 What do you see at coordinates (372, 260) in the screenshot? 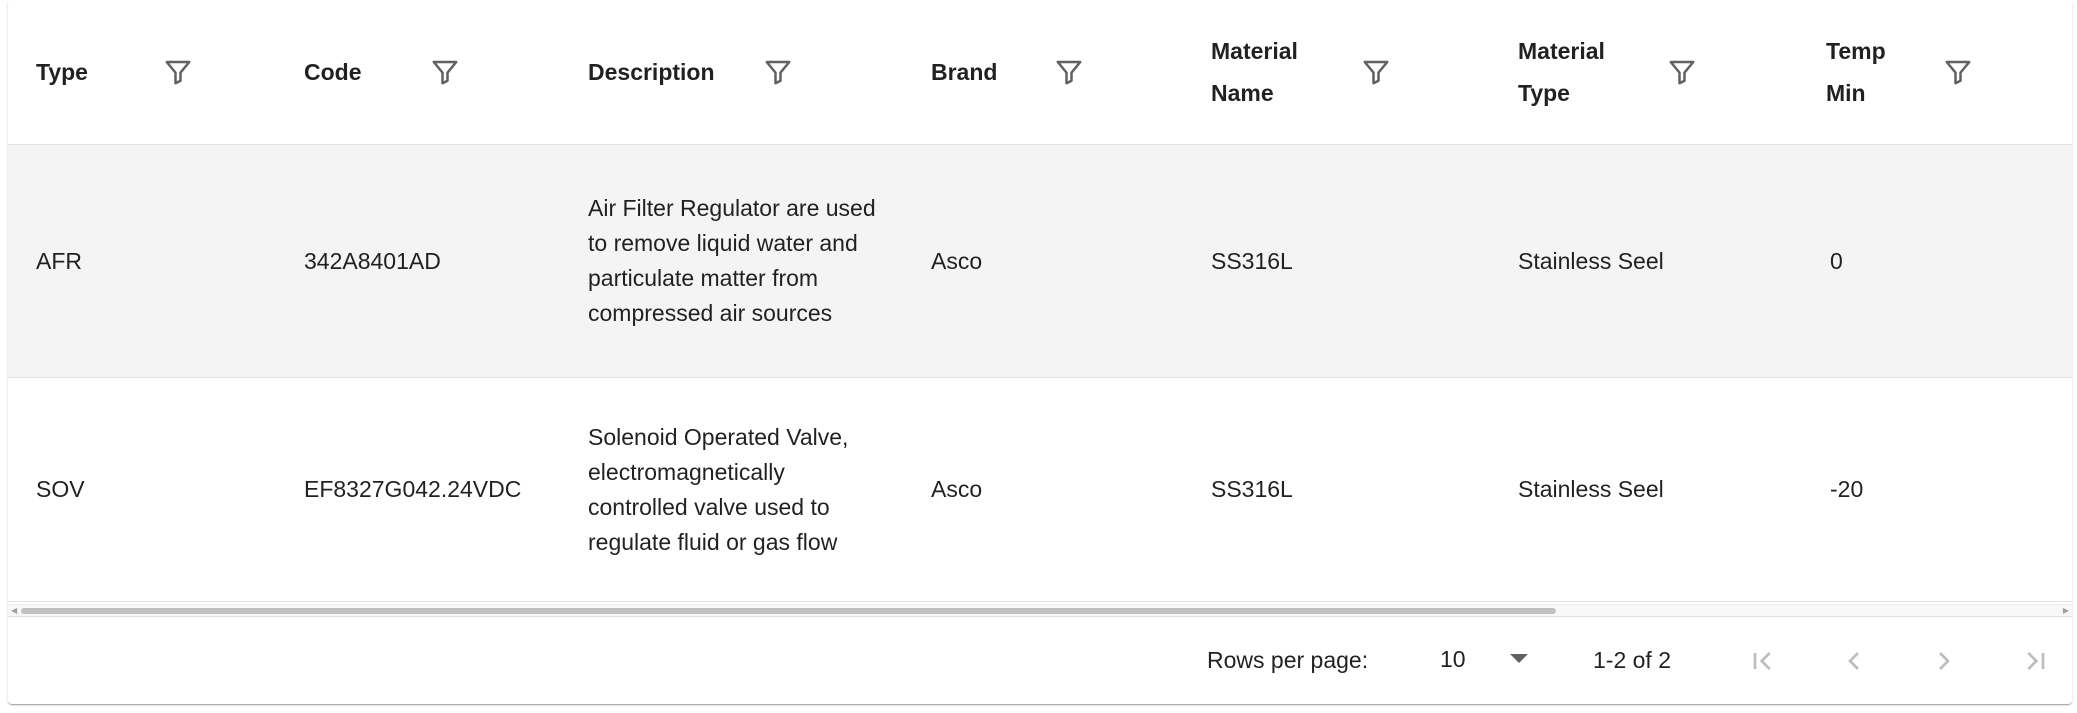
I see `cell-text: 342A8401AD` at bounding box center [372, 260].